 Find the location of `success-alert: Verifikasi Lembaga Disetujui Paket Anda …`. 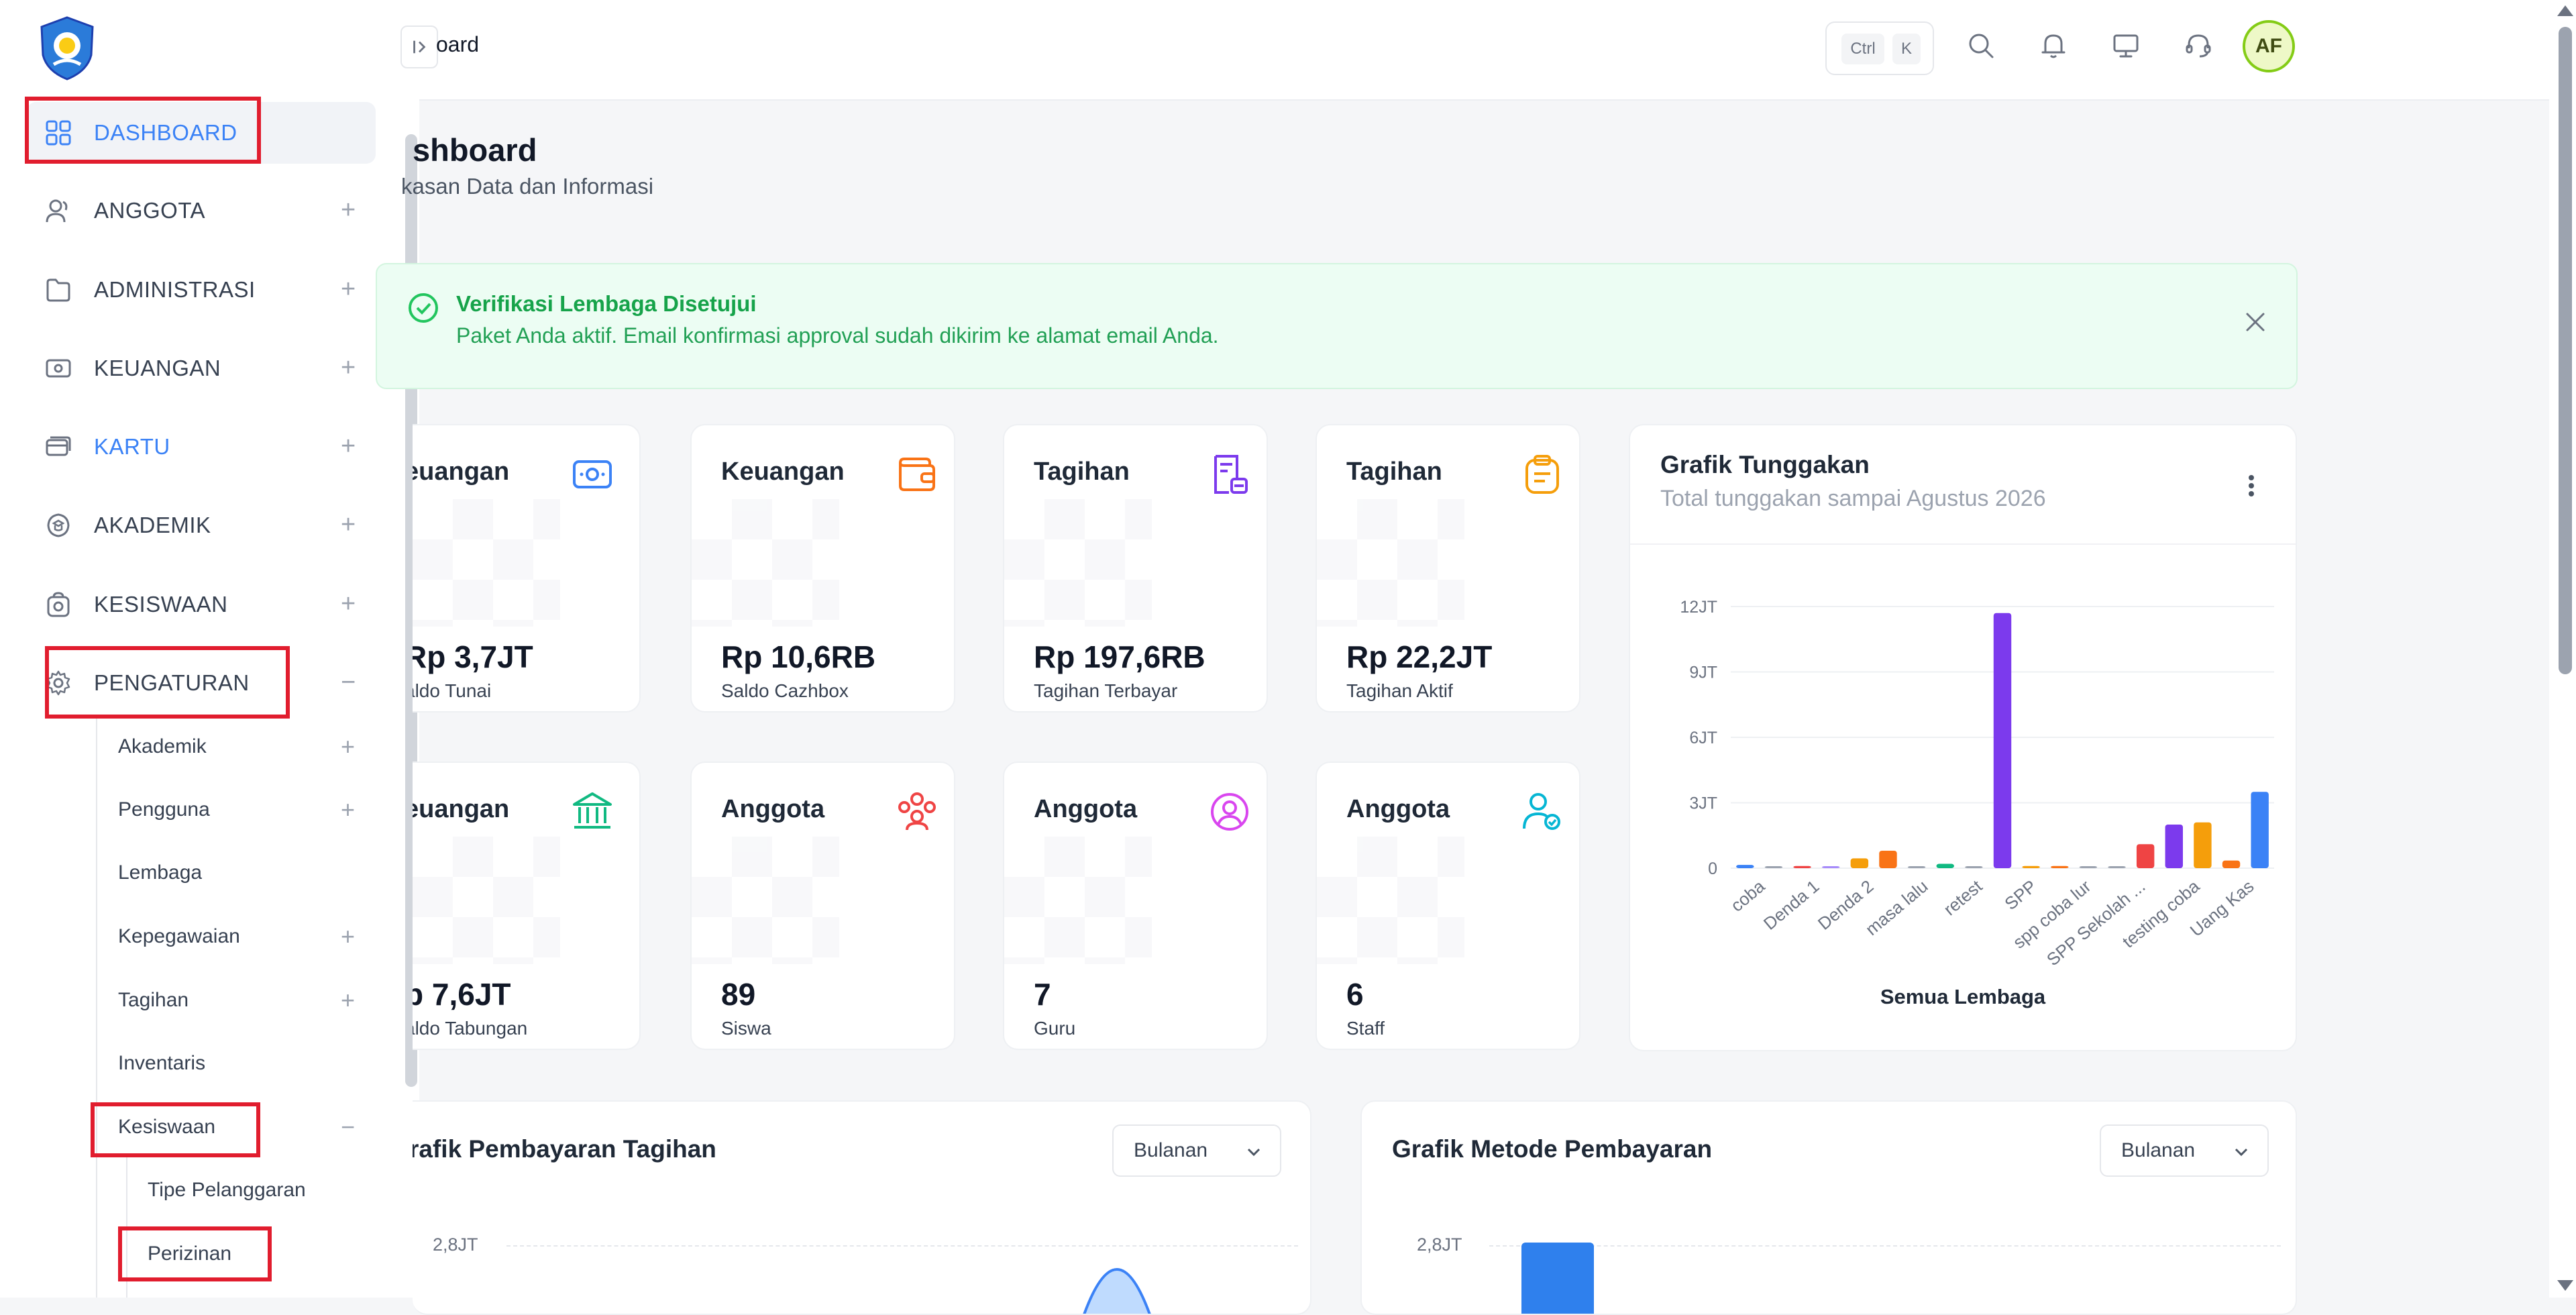

success-alert: Verifikasi Lembaga Disetujui Paket Anda … is located at coordinates (1337, 326).